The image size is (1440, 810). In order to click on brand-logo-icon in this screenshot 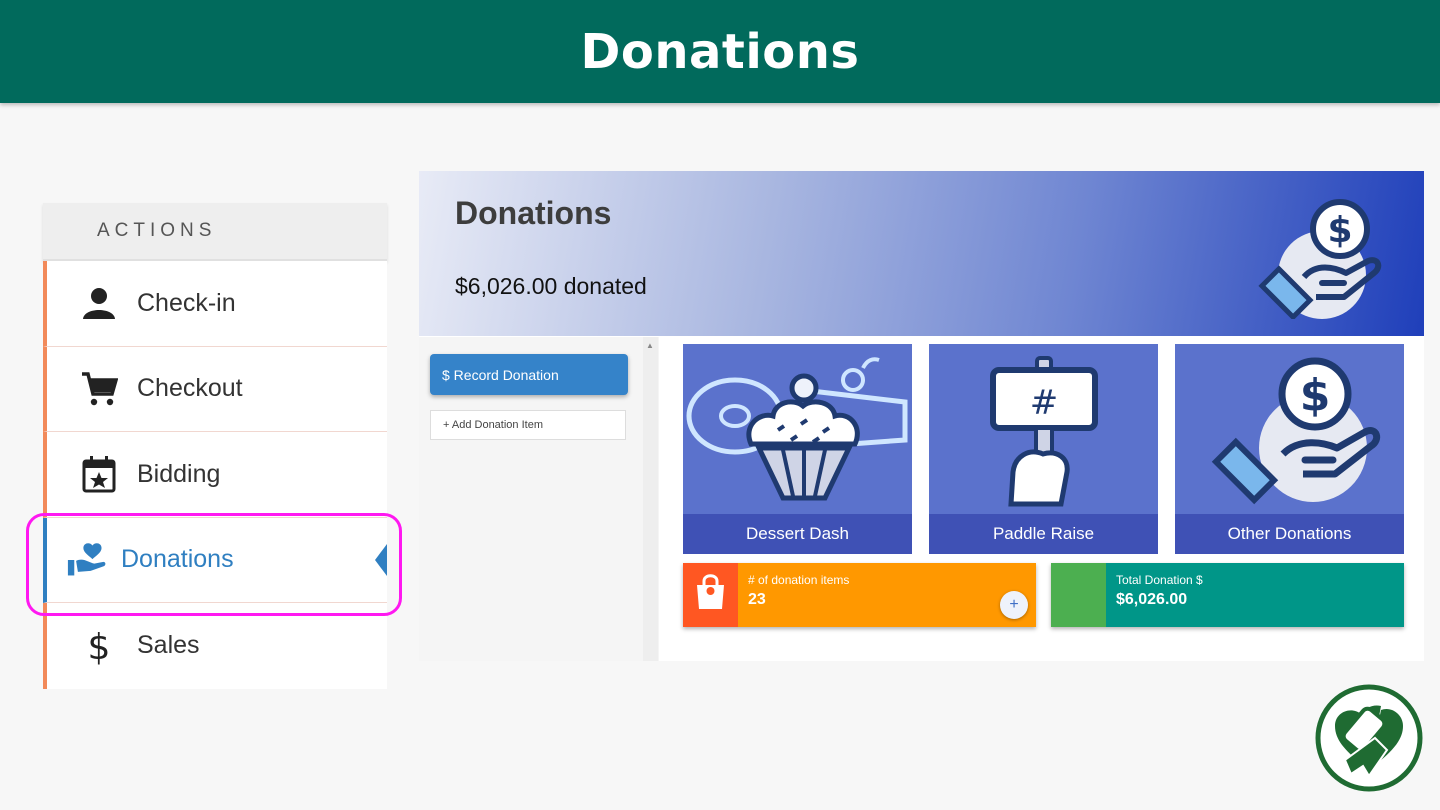, I will do `click(1369, 738)`.